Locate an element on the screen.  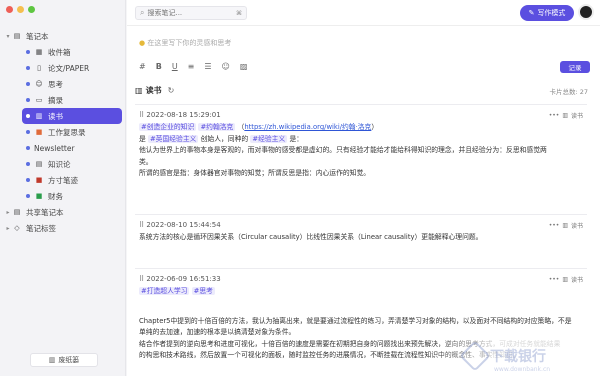
sidebar-item-thinking: ☺ 思考 is located at coordinates (63, 84).